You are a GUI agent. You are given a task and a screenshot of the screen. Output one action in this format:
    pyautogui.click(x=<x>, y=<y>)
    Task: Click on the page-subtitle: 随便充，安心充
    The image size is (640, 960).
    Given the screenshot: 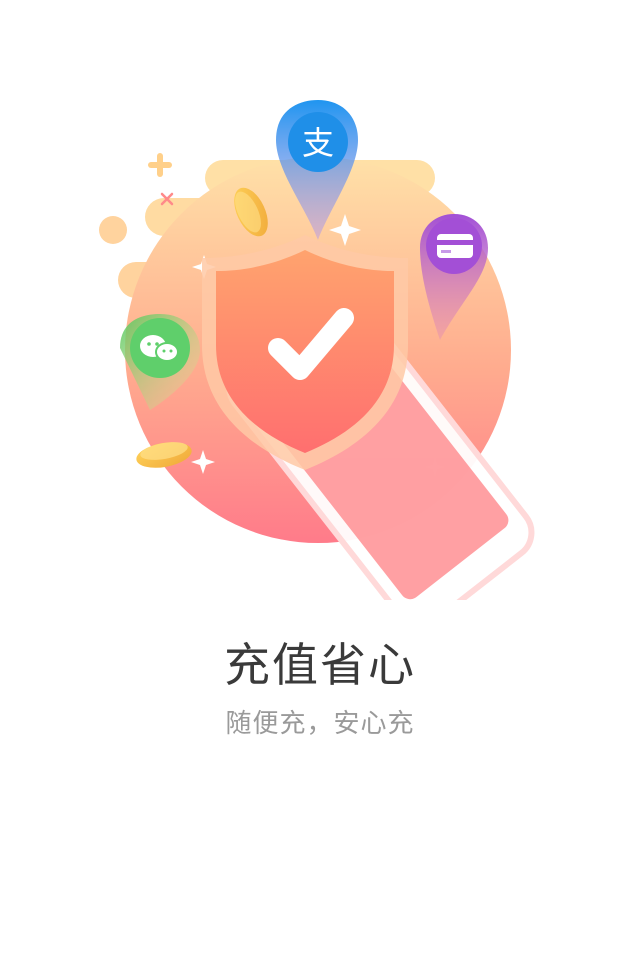 What is the action you would take?
    pyautogui.click(x=320, y=724)
    